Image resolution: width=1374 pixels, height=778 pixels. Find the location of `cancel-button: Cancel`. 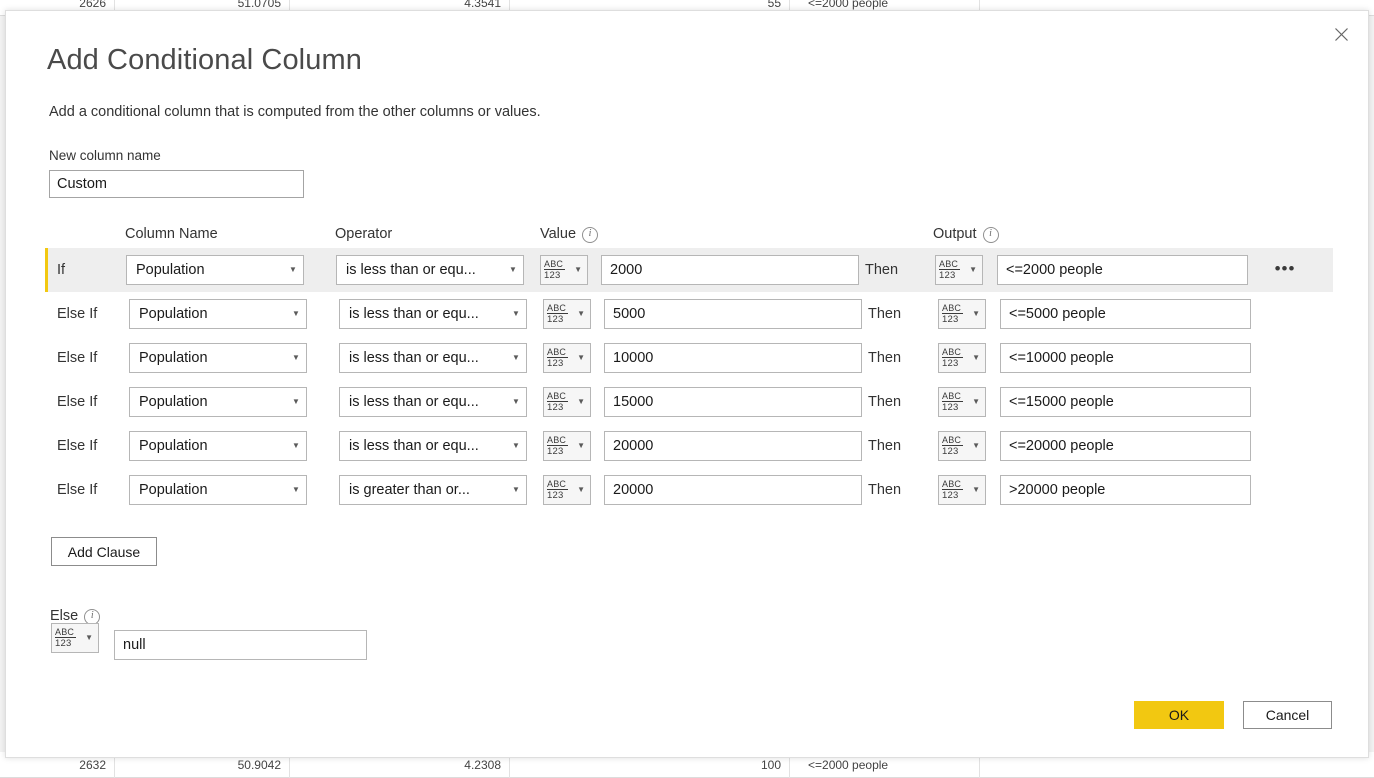

cancel-button: Cancel is located at coordinates (1287, 715).